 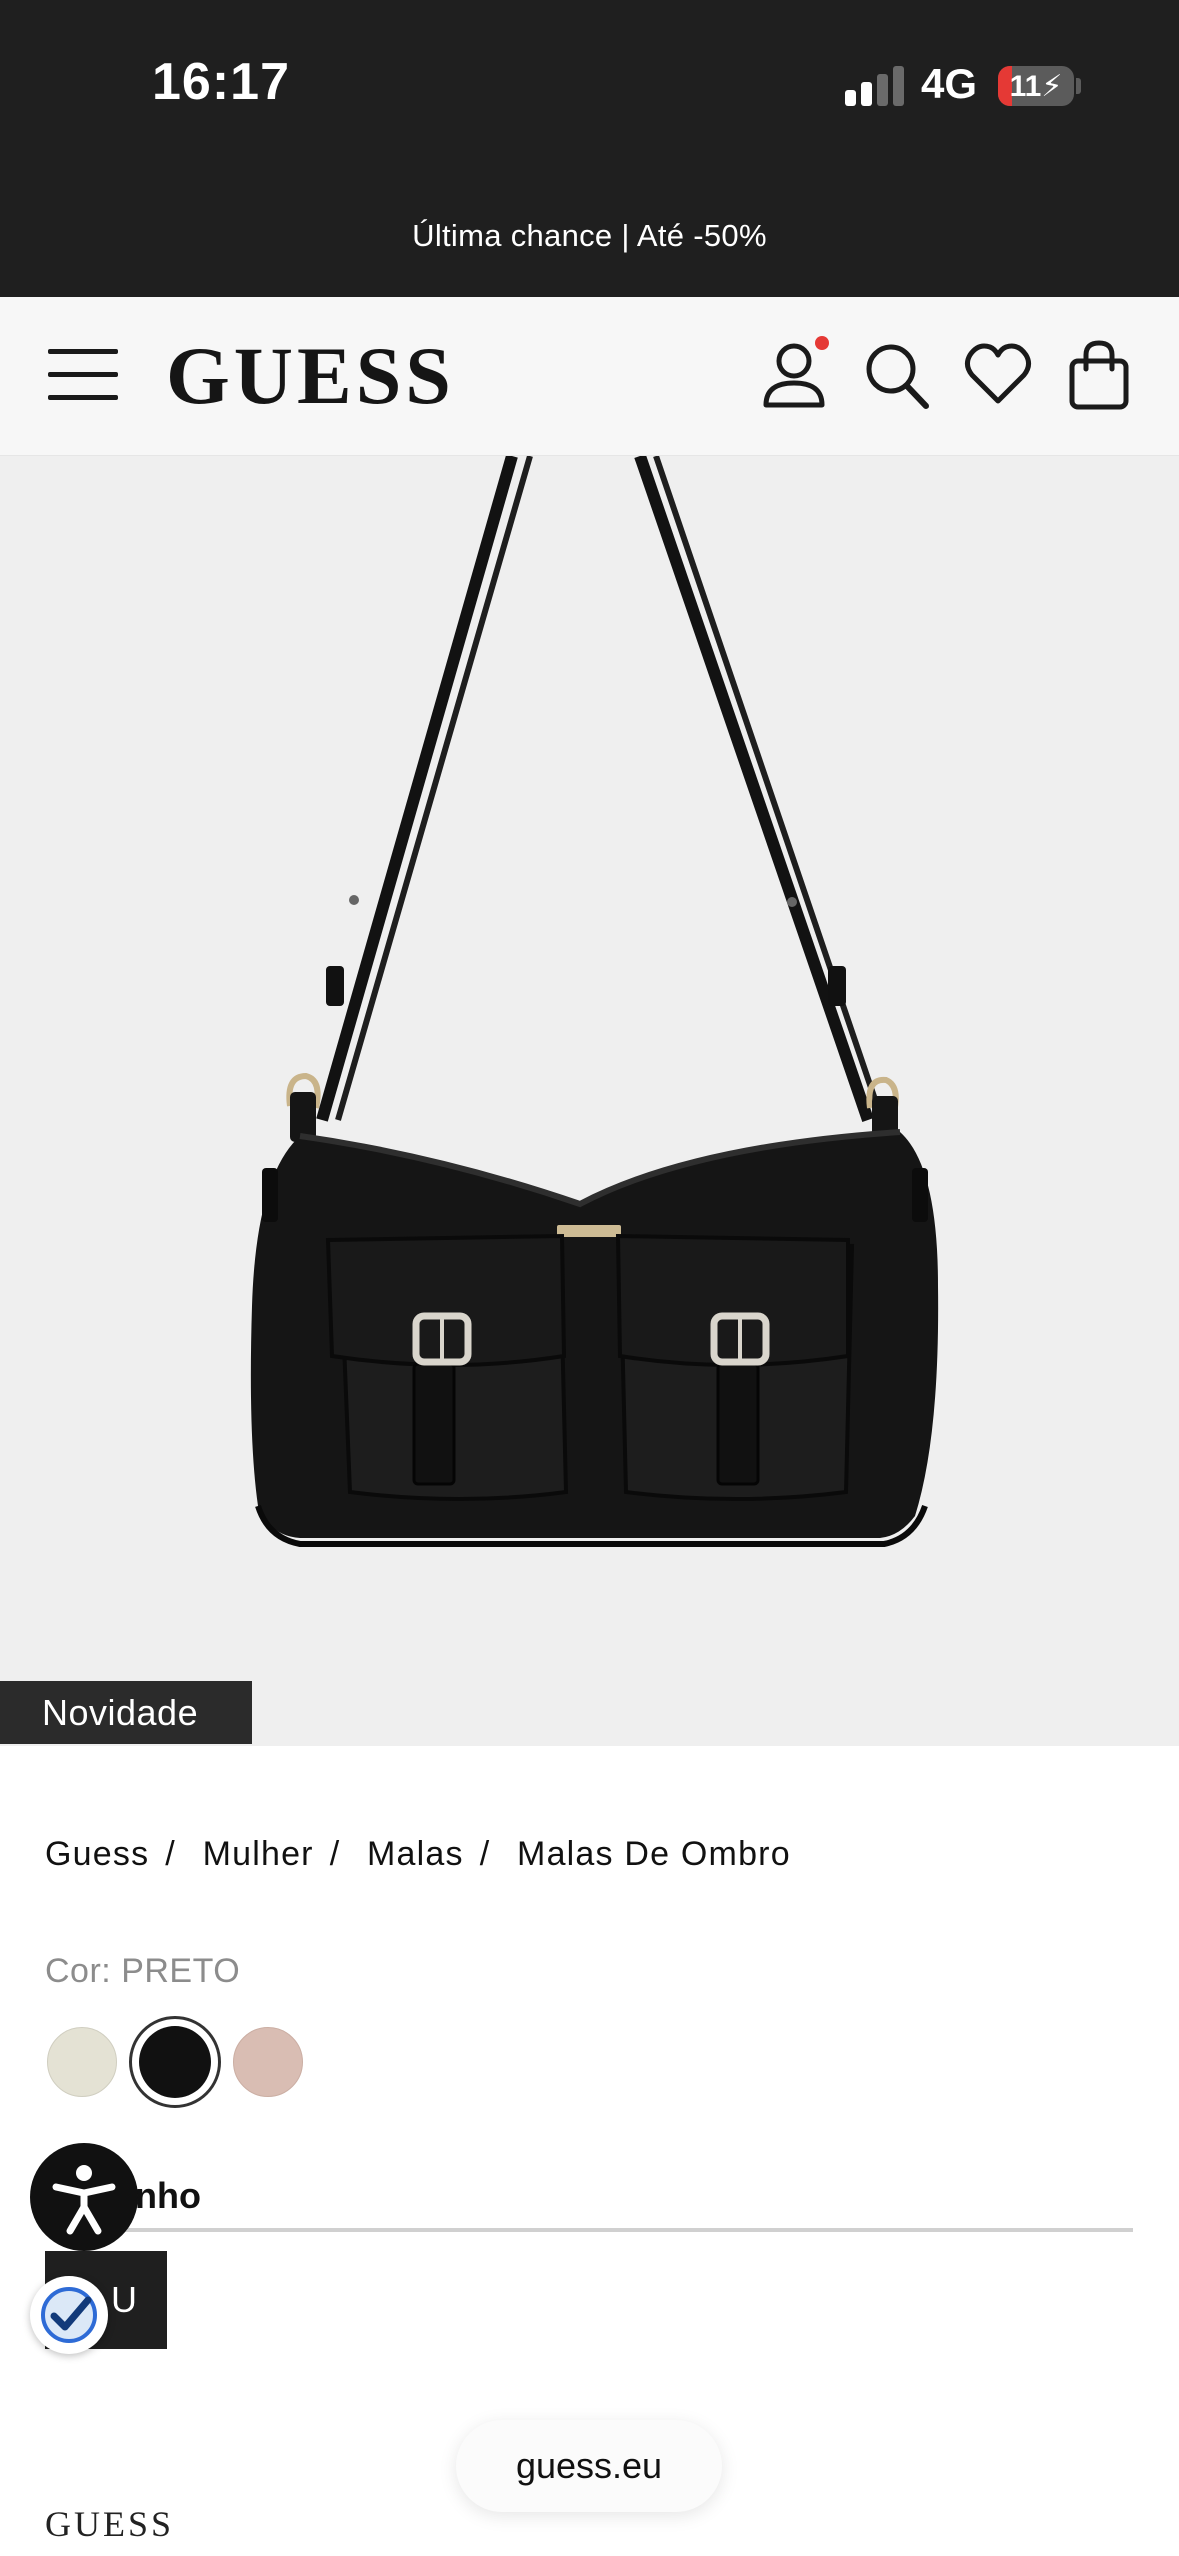 What do you see at coordinates (796, 375) in the screenshot?
I see `account-icon` at bounding box center [796, 375].